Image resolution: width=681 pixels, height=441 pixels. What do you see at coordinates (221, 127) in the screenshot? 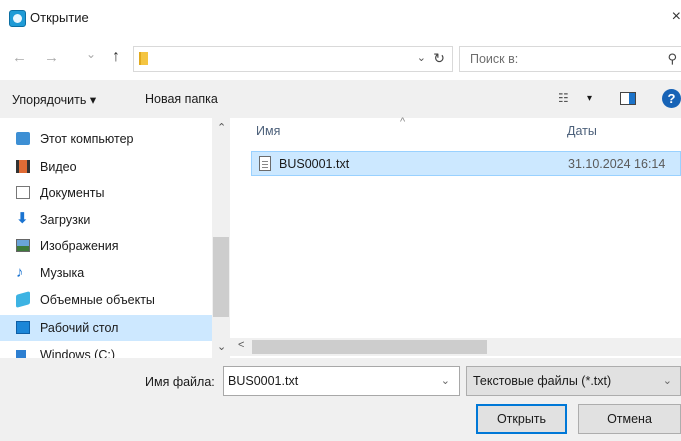
I see `scroll-up-icon: ⌃` at bounding box center [221, 127].